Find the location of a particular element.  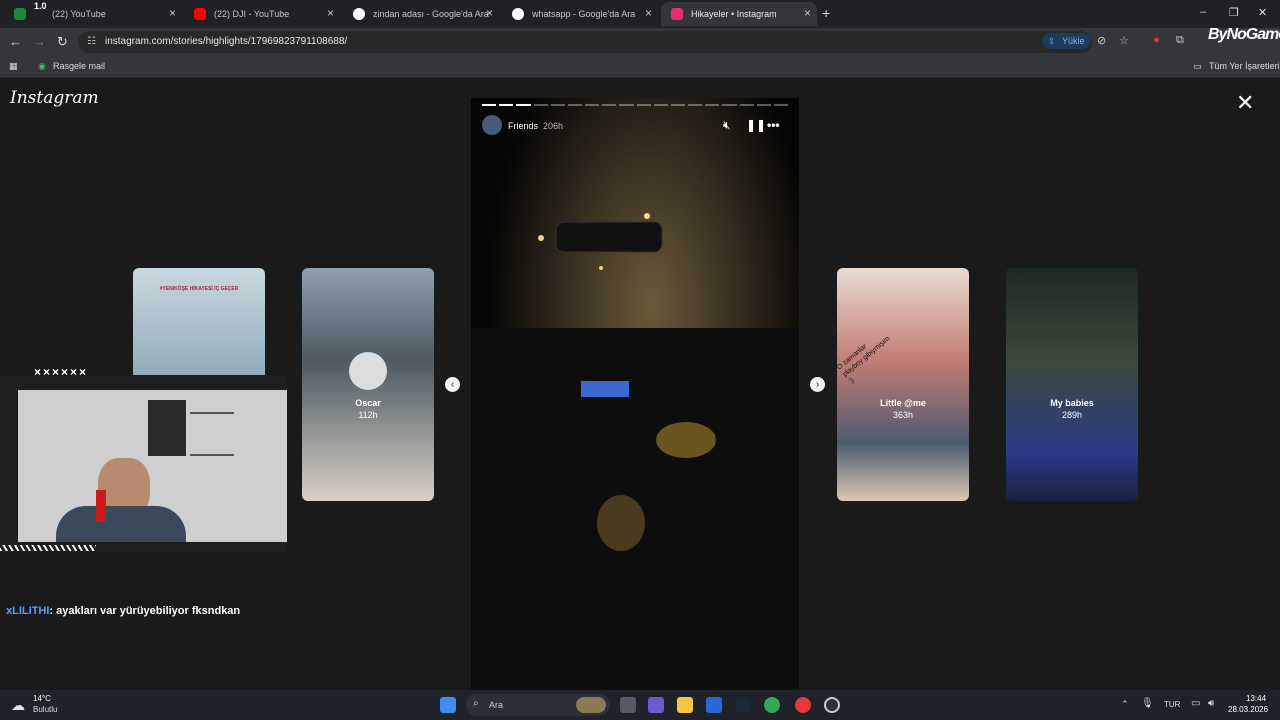

google-icon is located at coordinates (359, 14).